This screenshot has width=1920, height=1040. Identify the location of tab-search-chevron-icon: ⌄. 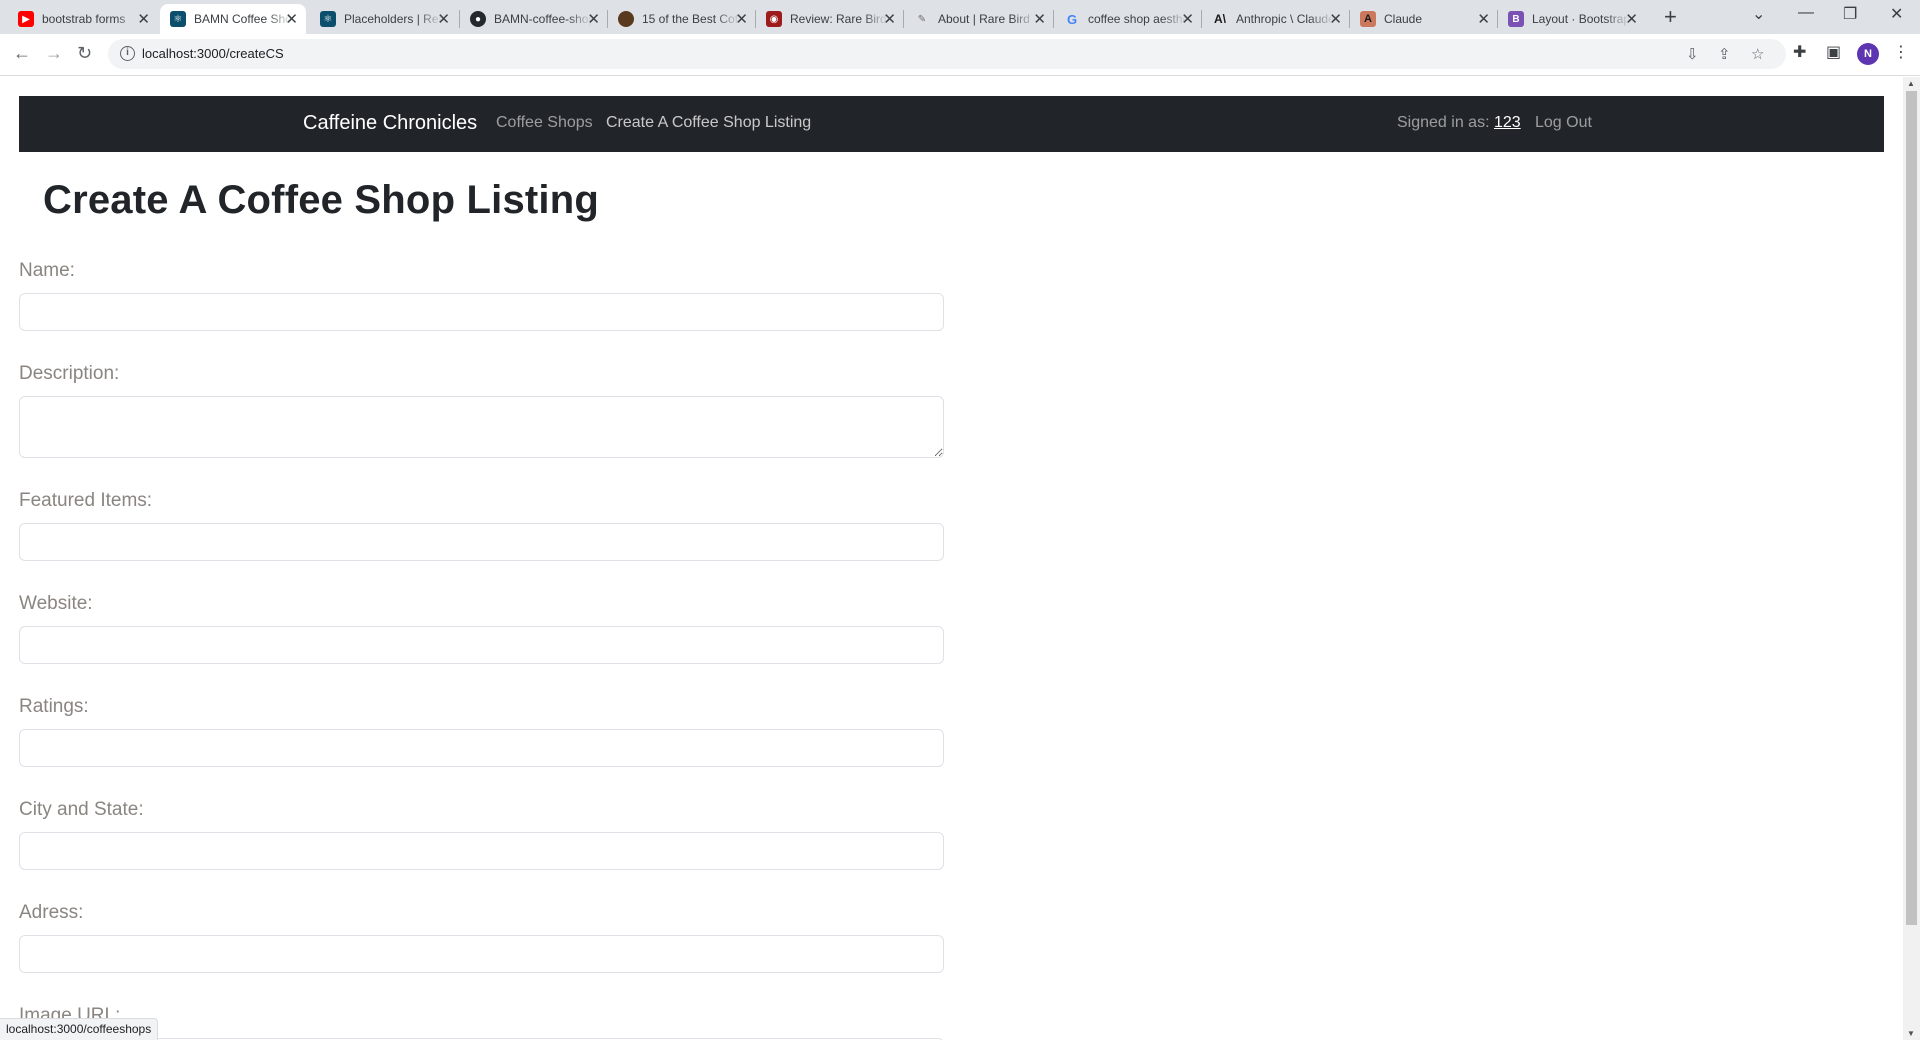
(1758, 14).